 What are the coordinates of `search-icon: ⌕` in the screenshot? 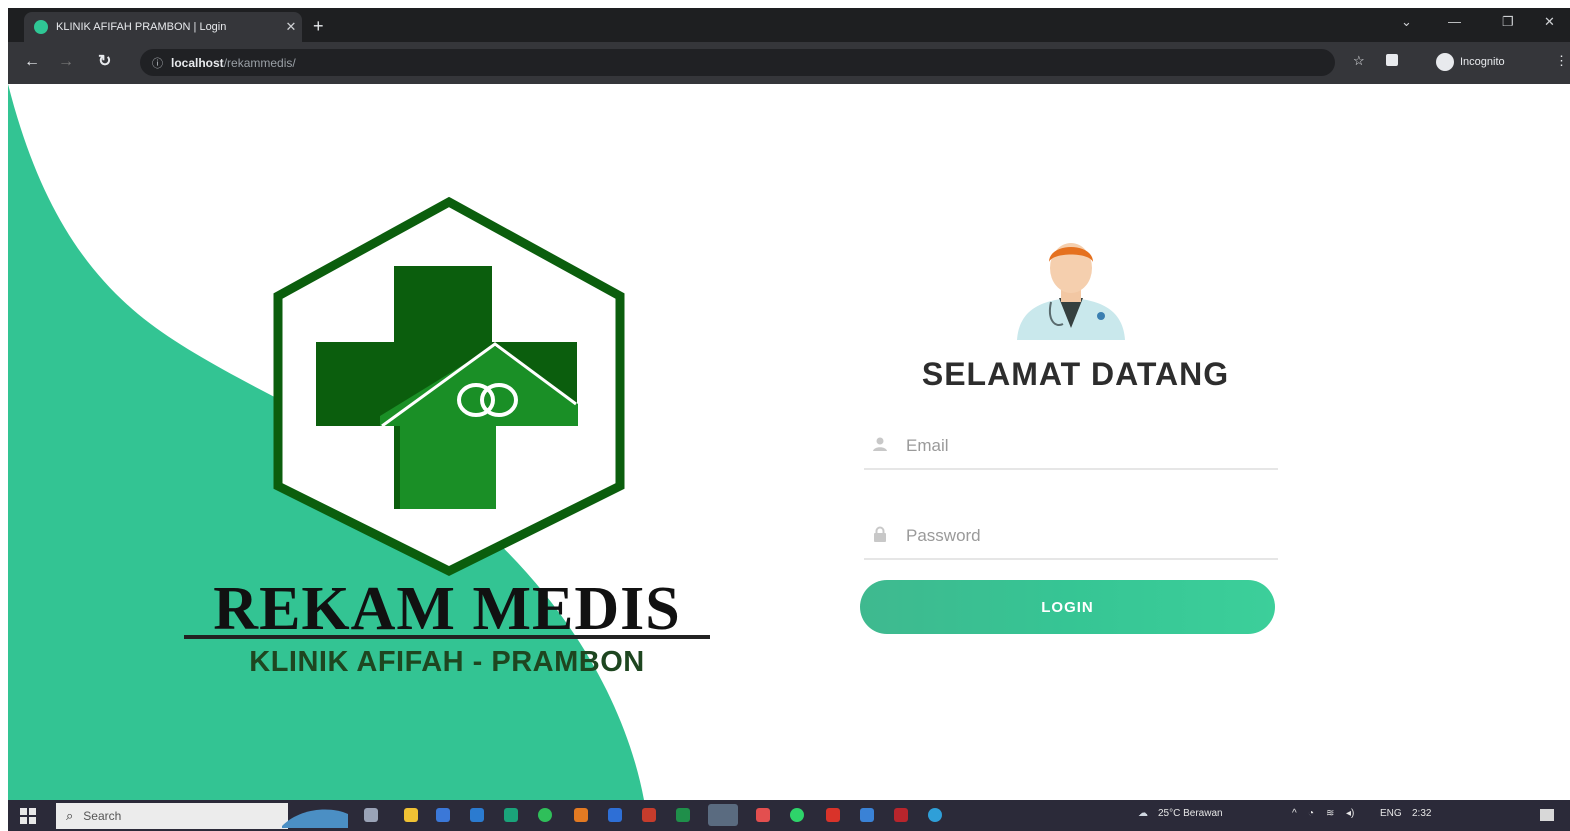 It's located at (70, 815).